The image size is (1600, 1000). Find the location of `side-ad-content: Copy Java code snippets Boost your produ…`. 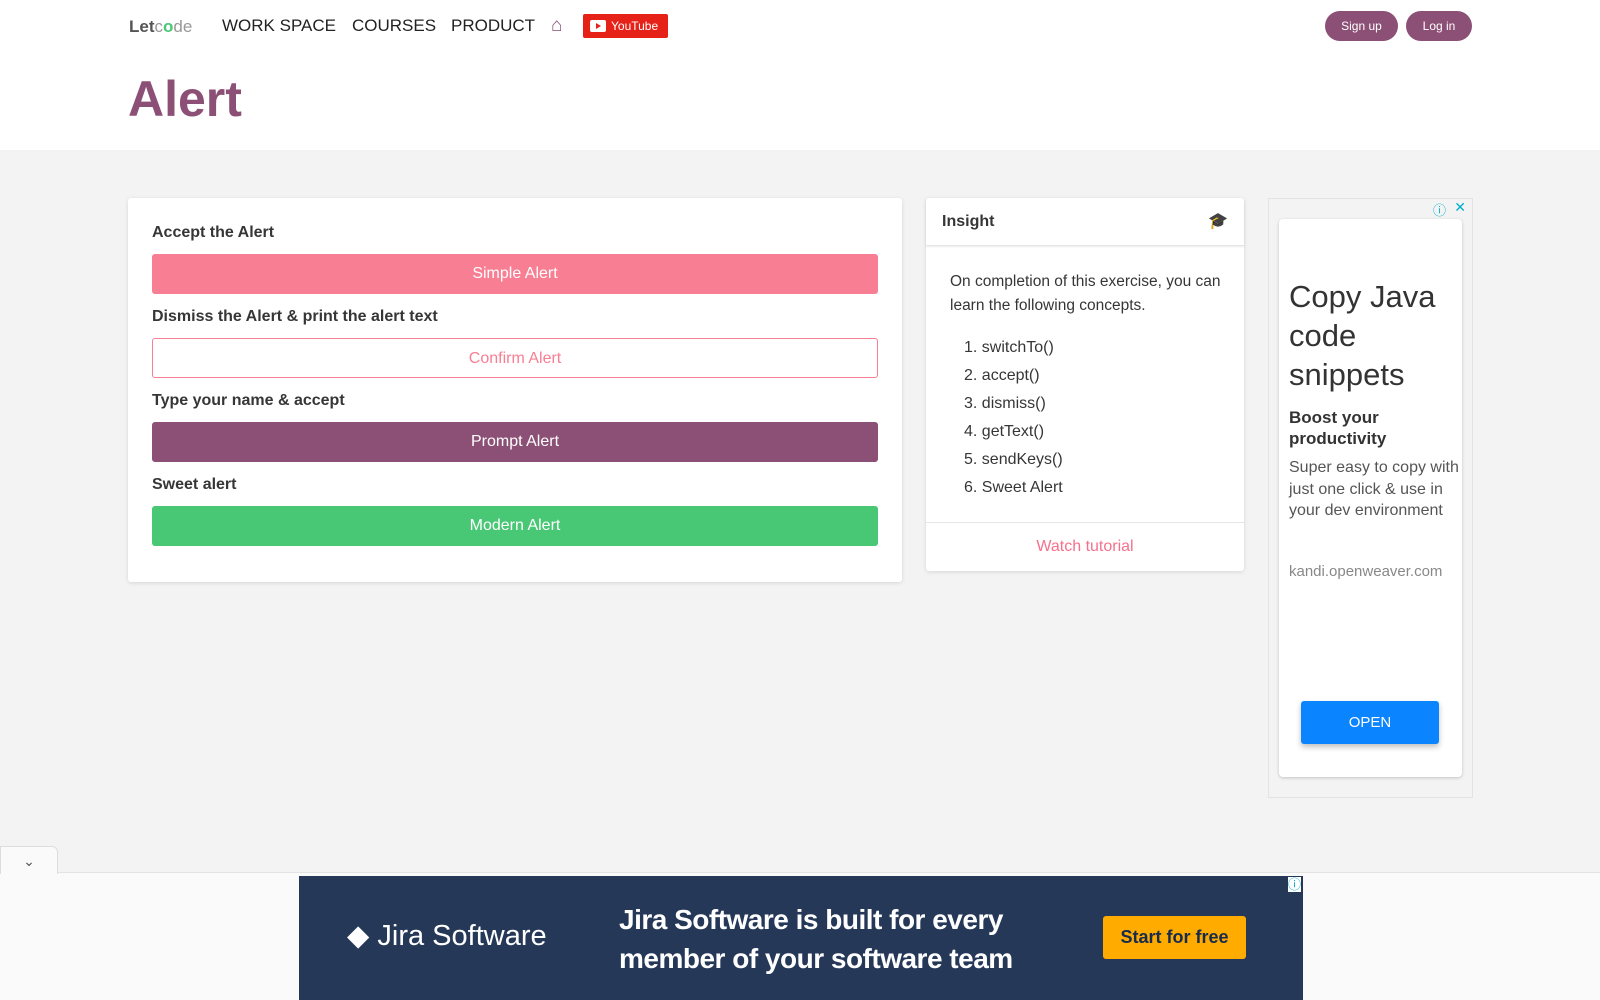

side-ad-content: Copy Java code snippets Boost your produ… is located at coordinates (1370, 498).